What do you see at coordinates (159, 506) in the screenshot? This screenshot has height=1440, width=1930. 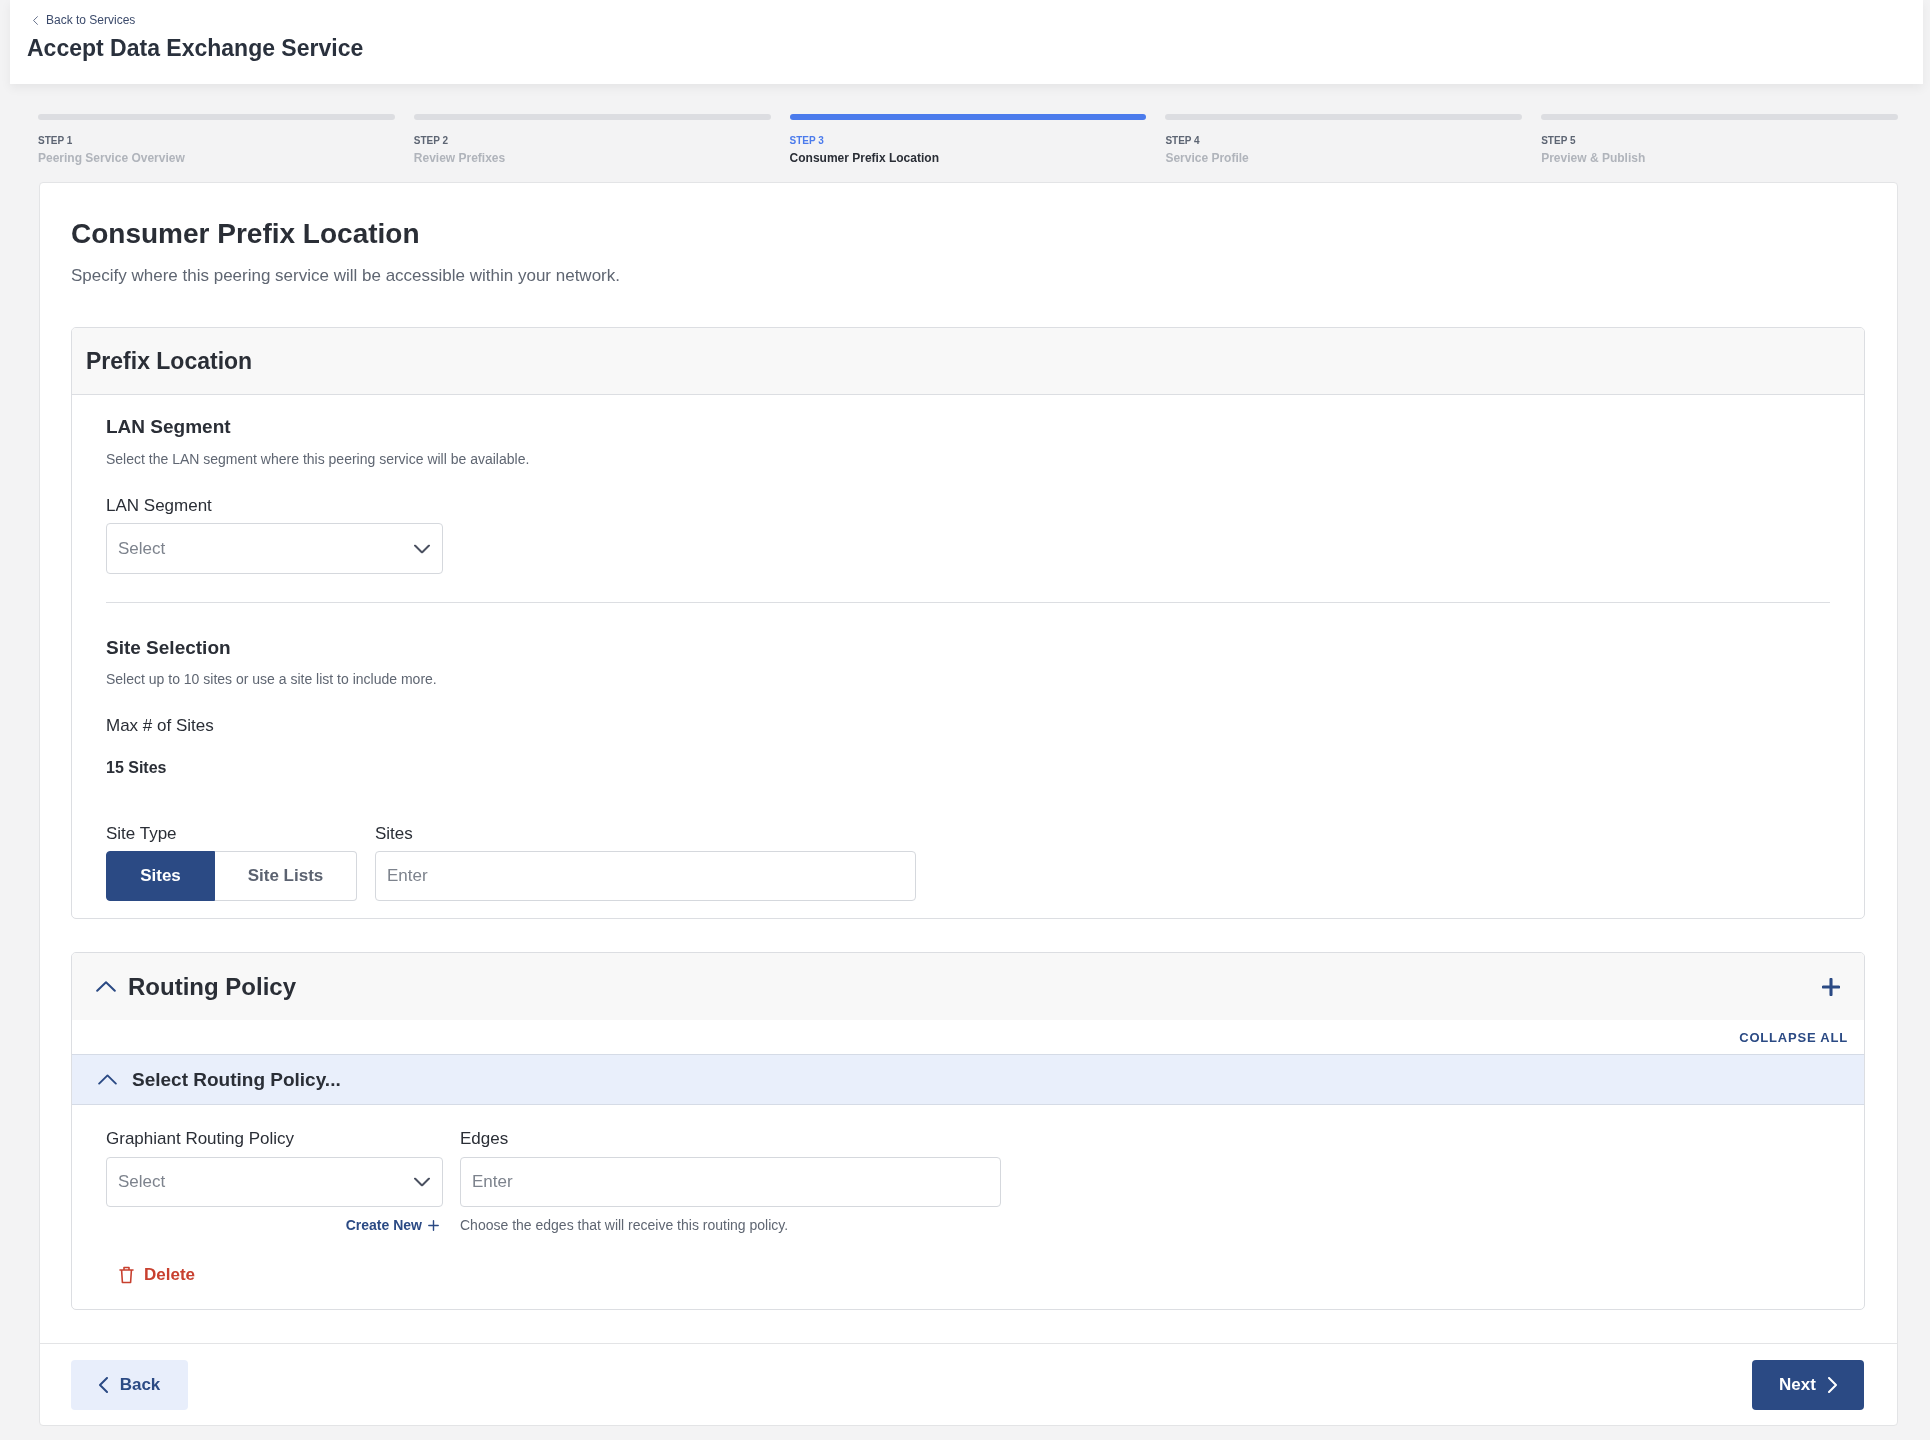 I see `field-label: LAN Segment` at bounding box center [159, 506].